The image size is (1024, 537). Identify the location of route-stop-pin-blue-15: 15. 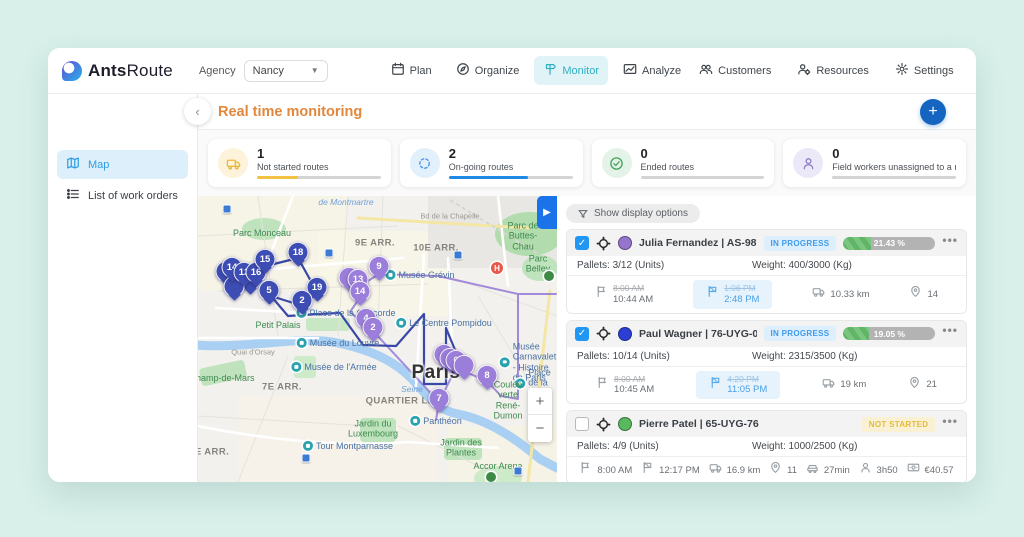
(265, 259).